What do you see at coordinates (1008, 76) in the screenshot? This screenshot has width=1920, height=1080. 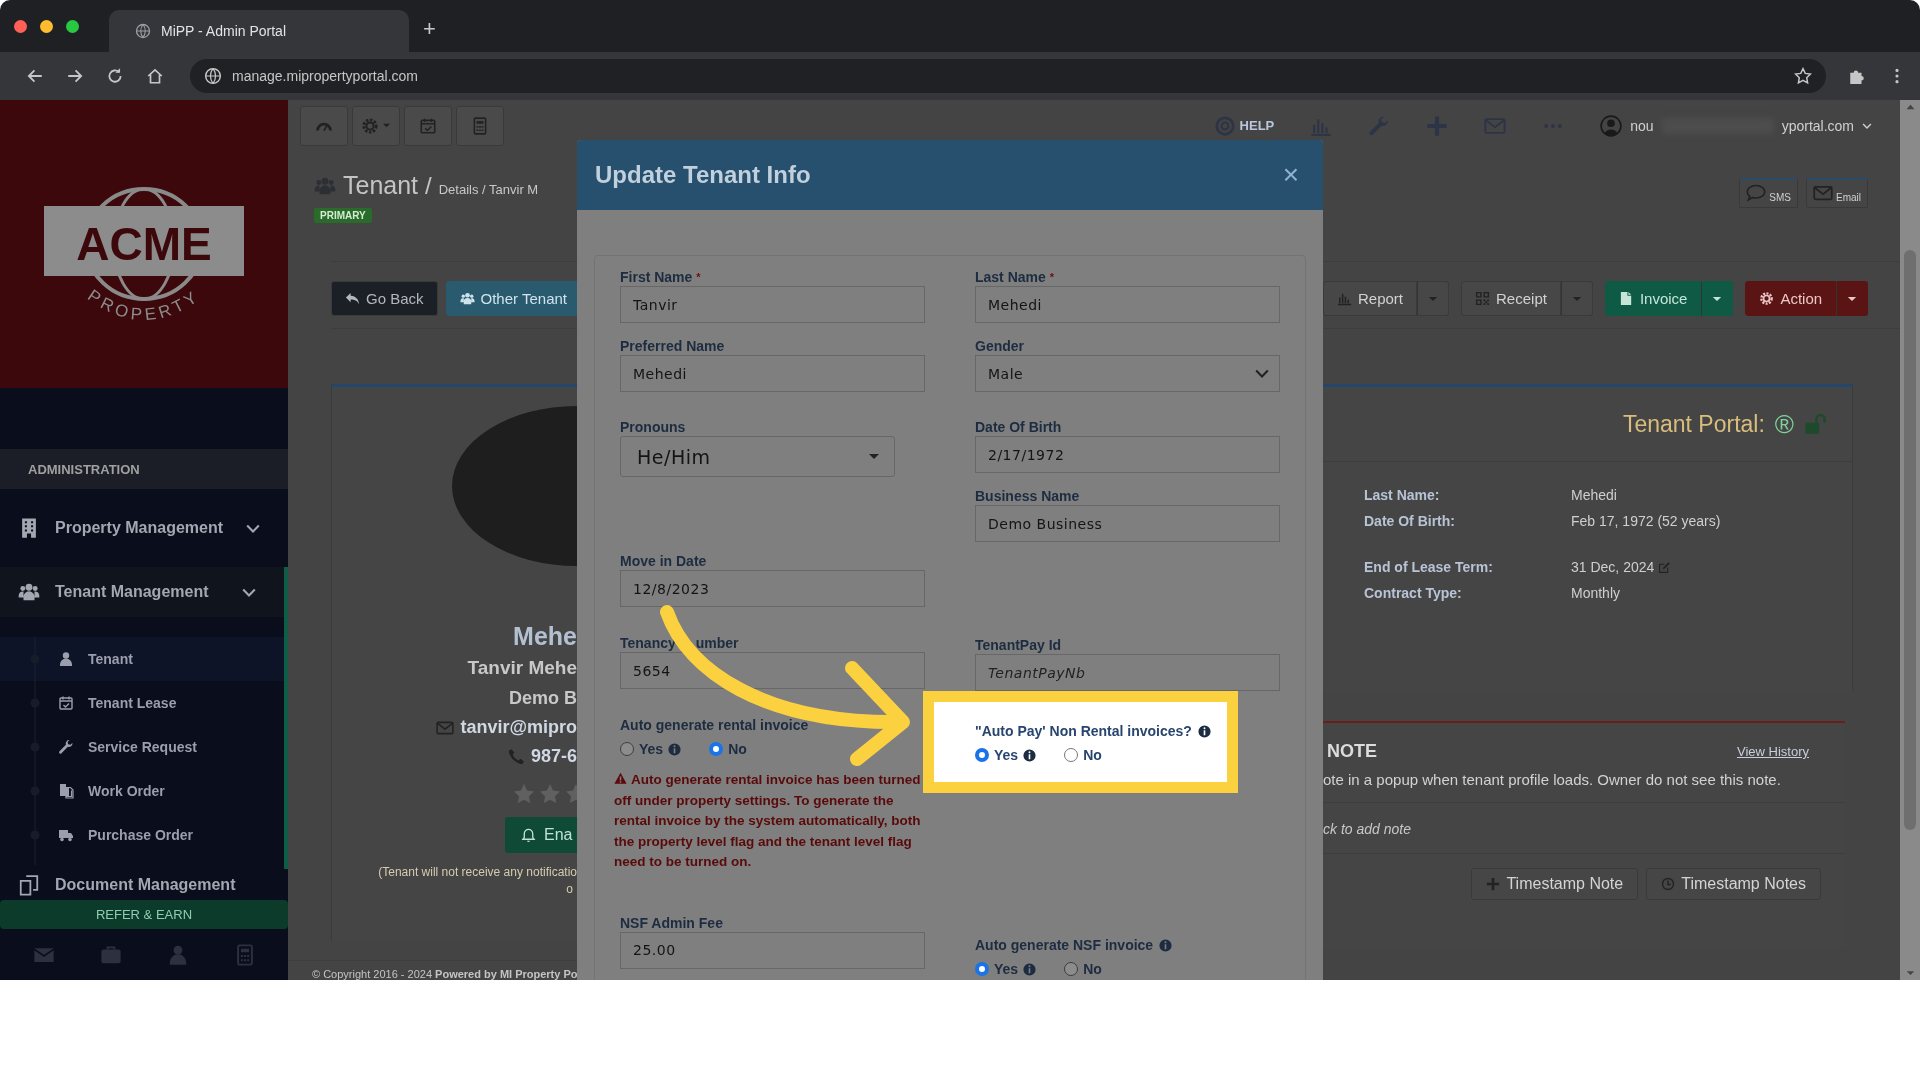 I see `address-bar: manage.mipropertyportal.com` at bounding box center [1008, 76].